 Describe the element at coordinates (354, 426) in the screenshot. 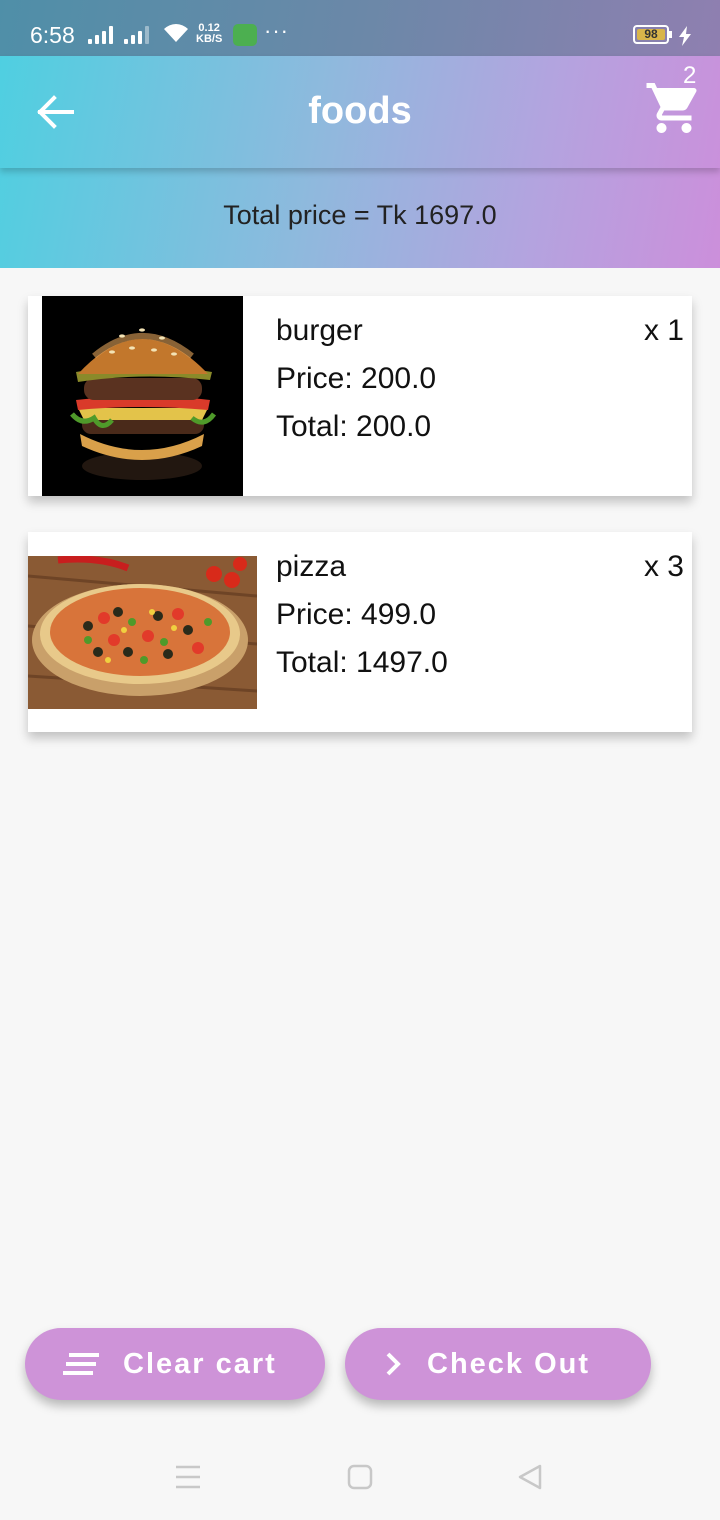

I see `item-total: Total: 200.0` at that location.